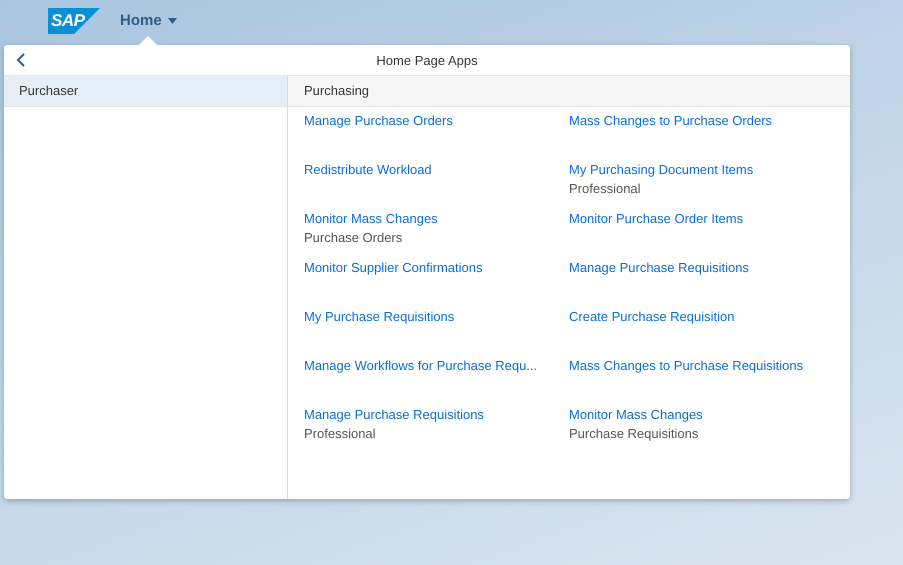  I want to click on app-link: Monitor Supplier Confirmations, so click(393, 268).